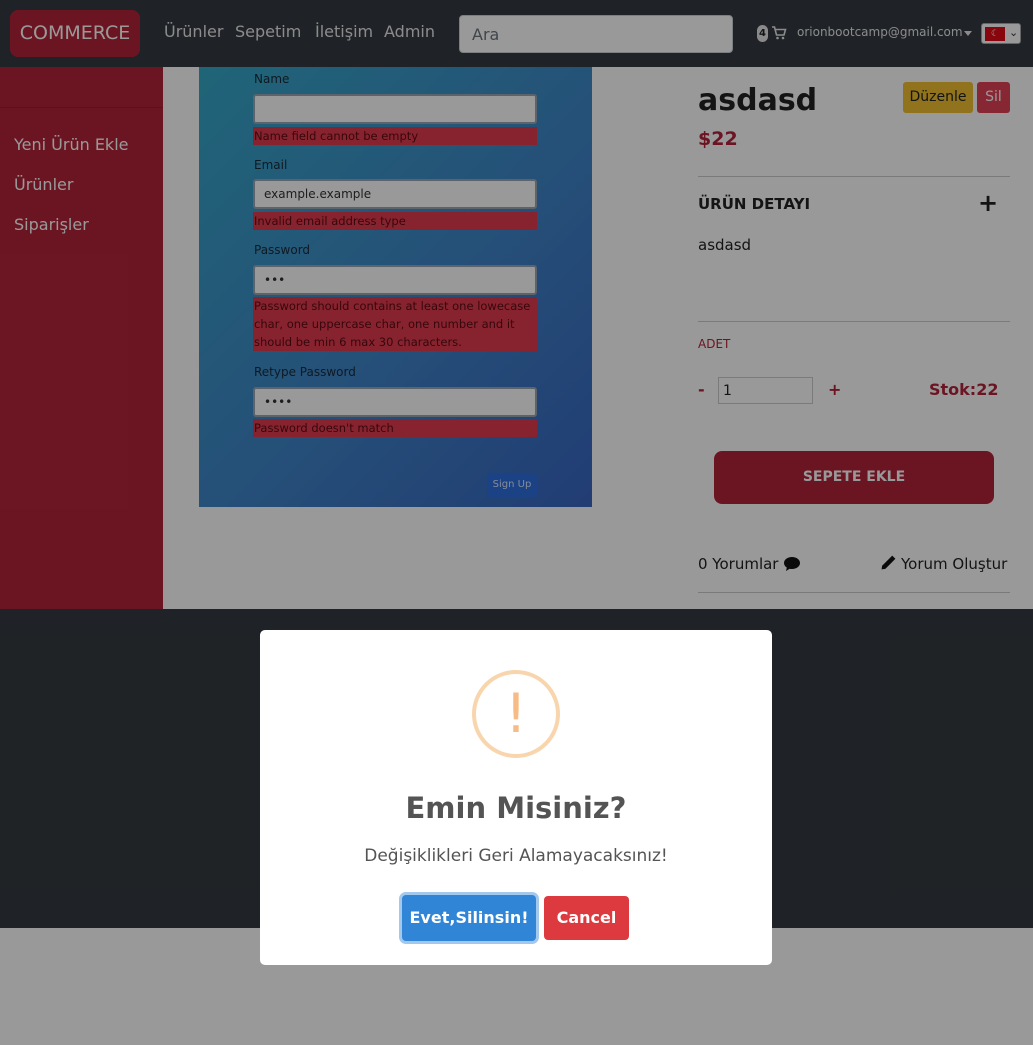  I want to click on warning-icon: !, so click(516, 714).